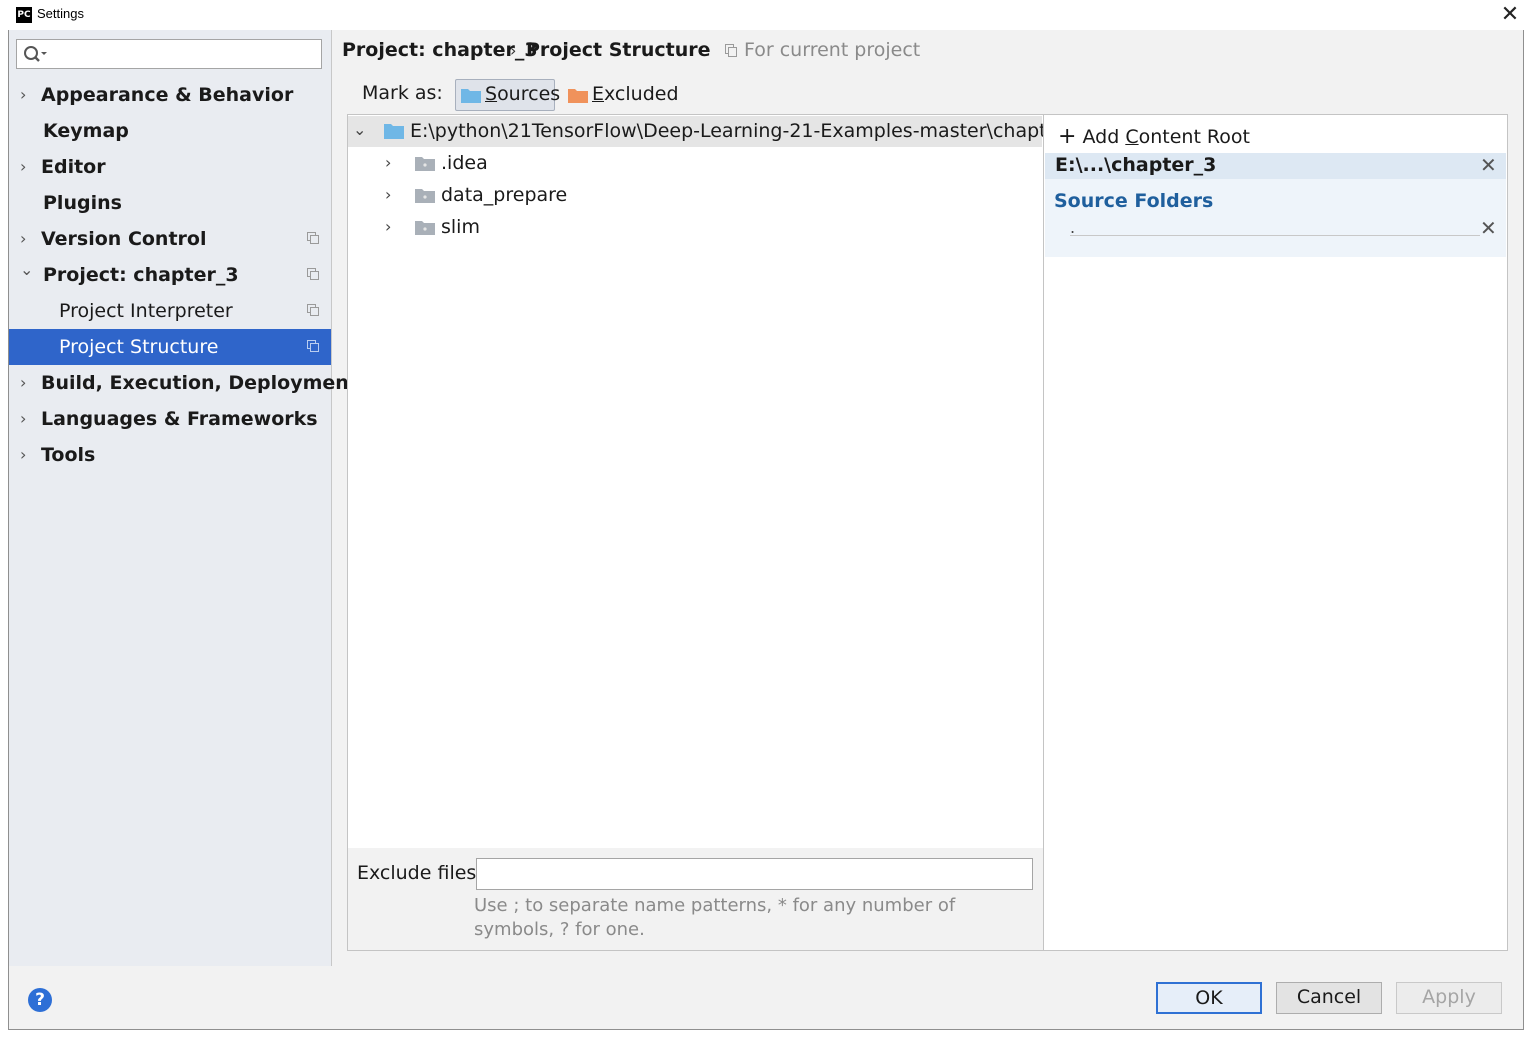 This screenshot has height=1037, width=1531. Describe the element at coordinates (139, 347) in the screenshot. I see `sidebar-item-label: Project Structure` at that location.